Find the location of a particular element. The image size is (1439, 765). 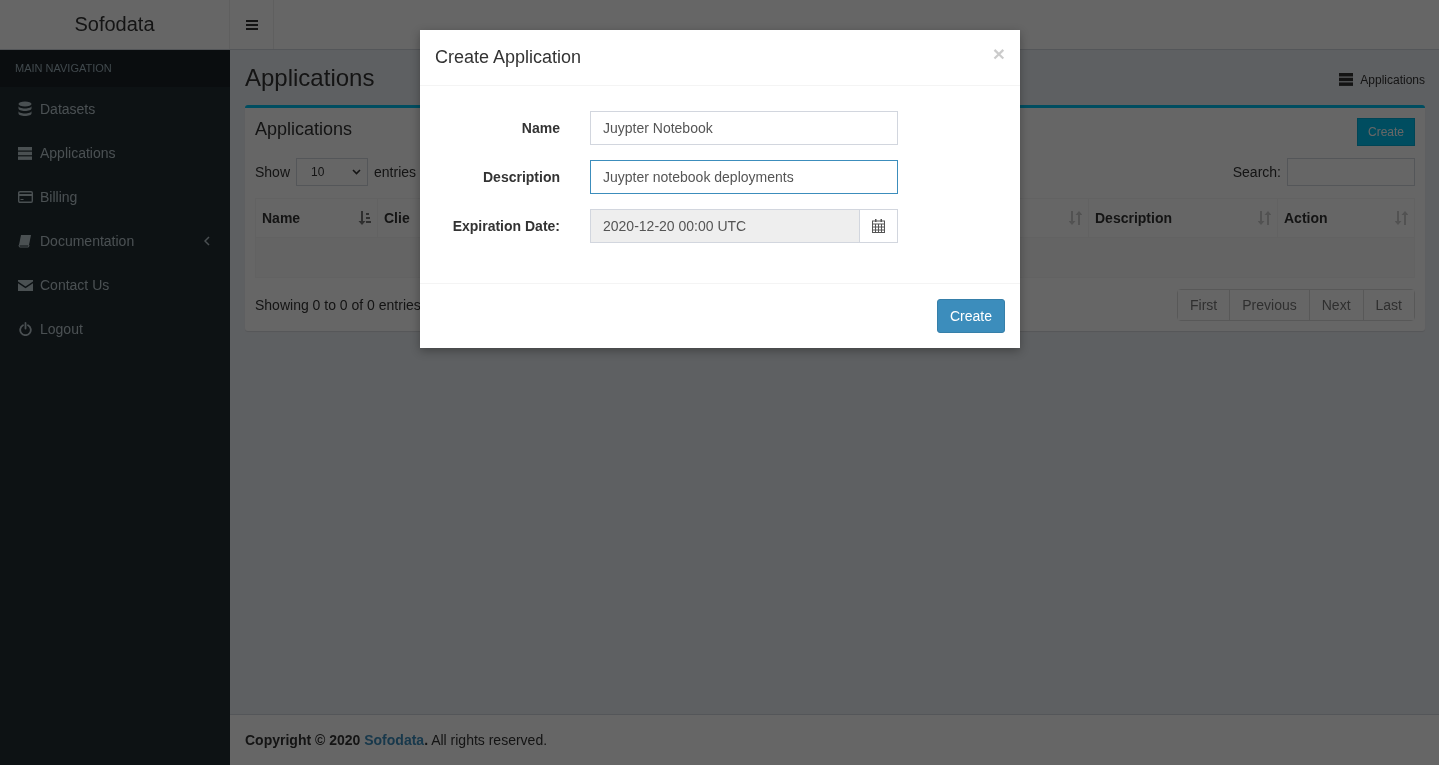

input-field: Juypter notebook deployments is located at coordinates (744, 177).